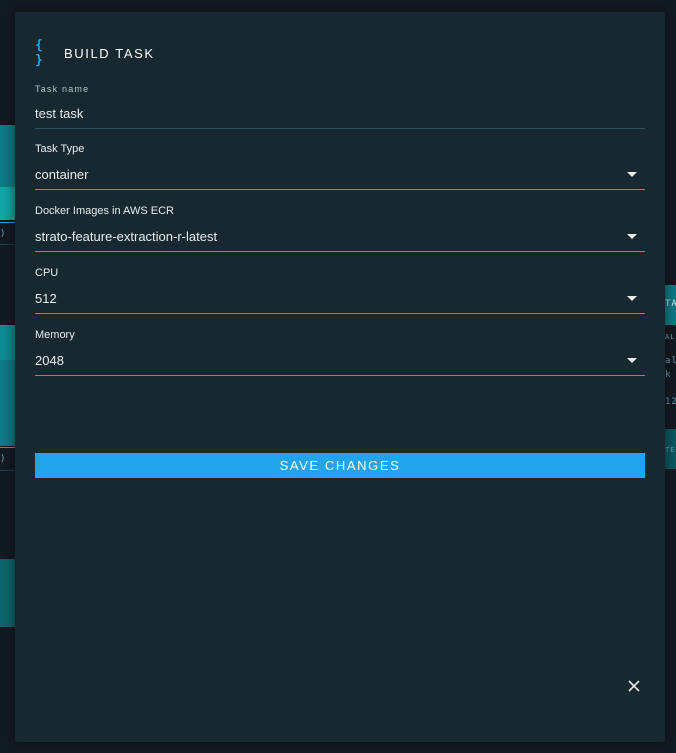 This screenshot has height=753, width=676. I want to click on task-name-label: Task name, so click(62, 89).